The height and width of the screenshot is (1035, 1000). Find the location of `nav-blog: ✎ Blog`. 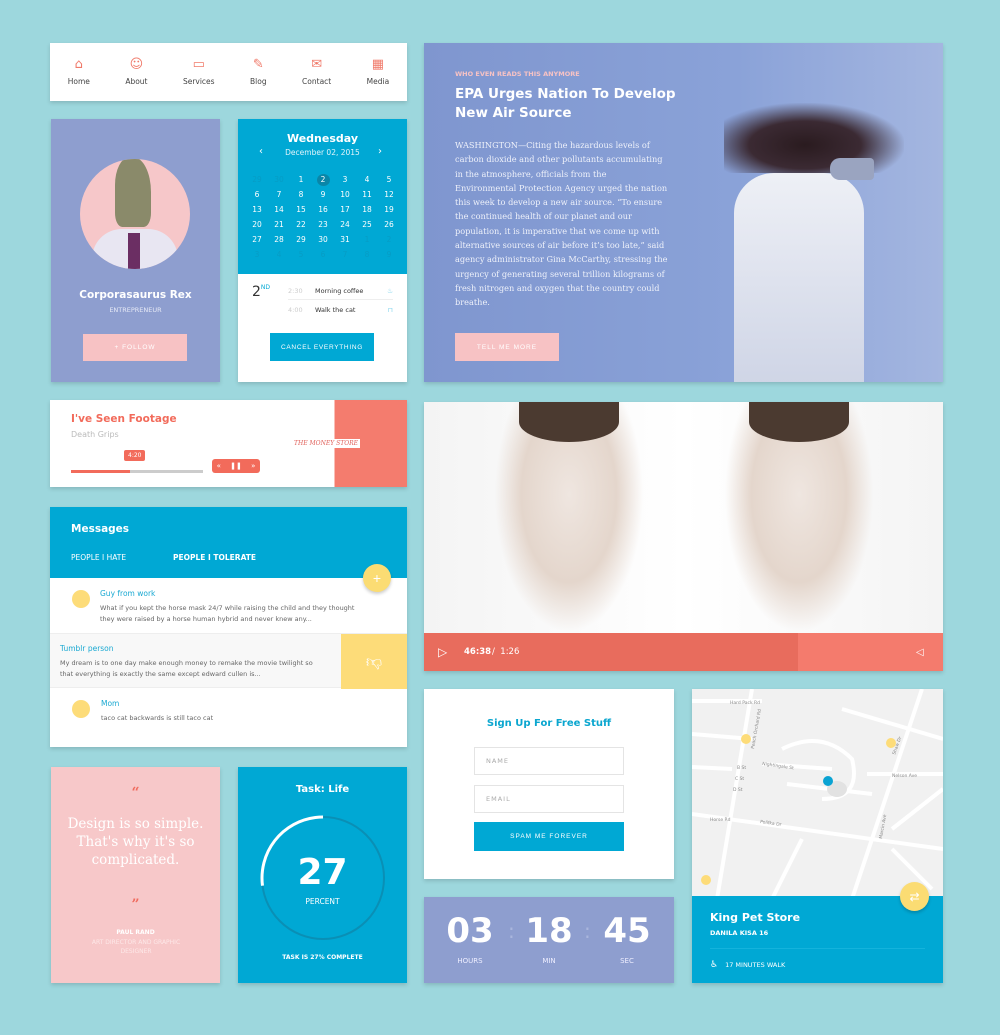

nav-blog: ✎ Blog is located at coordinates (258, 72).